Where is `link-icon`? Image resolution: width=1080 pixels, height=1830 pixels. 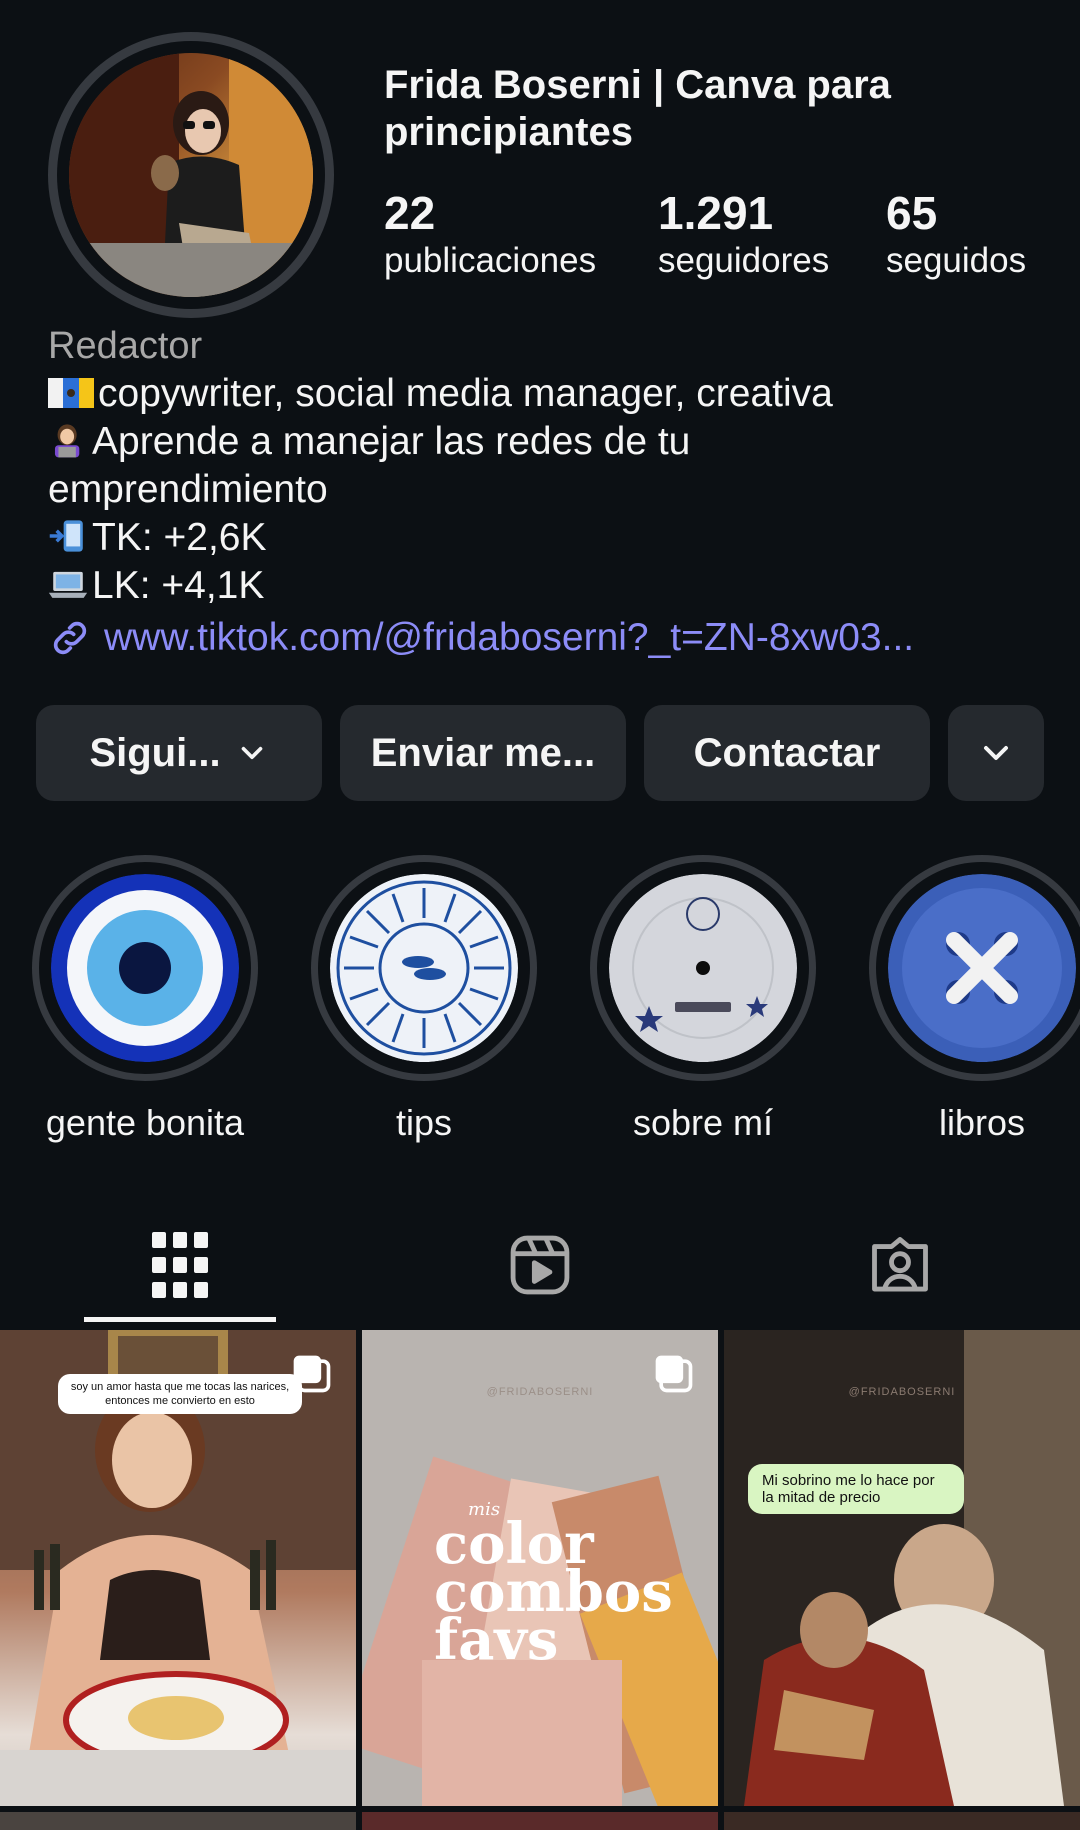 link-icon is located at coordinates (70, 638).